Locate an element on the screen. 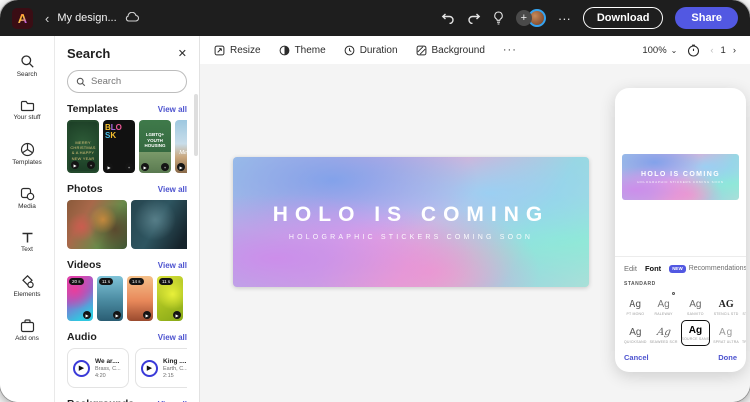 The width and height of the screenshot is (750, 402). template-thumbnail: LGBTQ+ YOUTH HOUSING ▶ + is located at coordinates (155, 146).